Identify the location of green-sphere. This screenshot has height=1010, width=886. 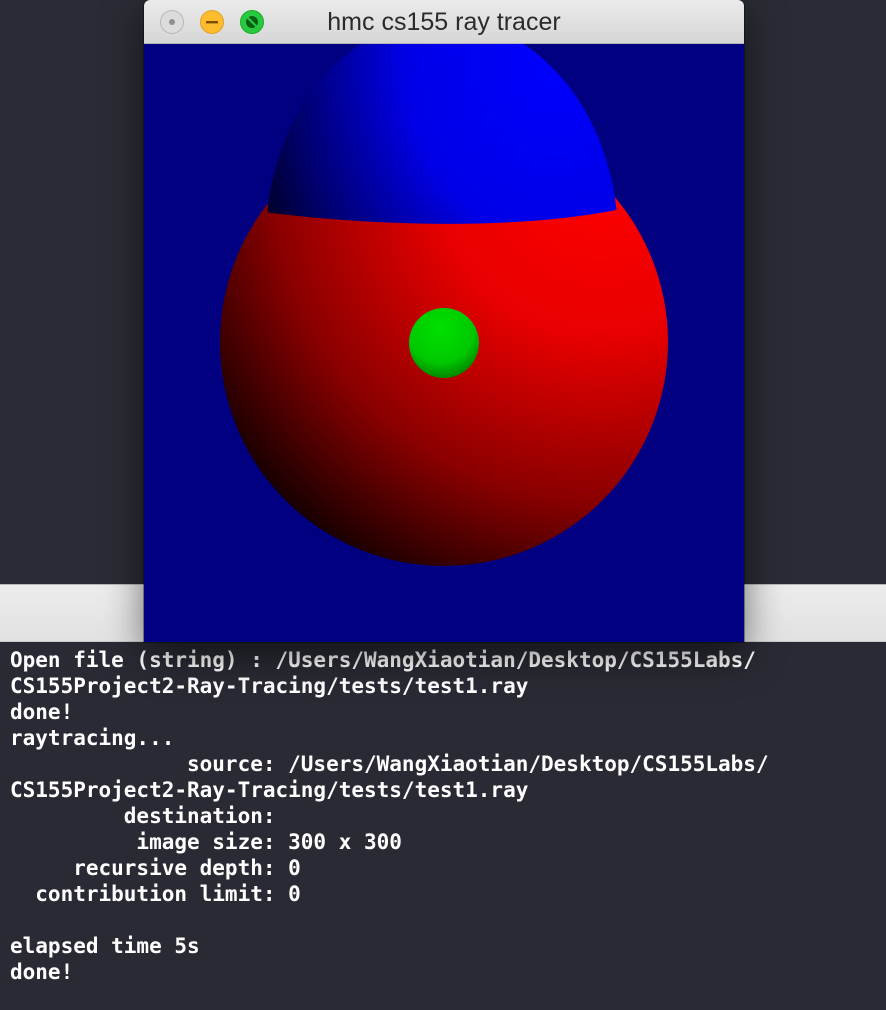
(444, 343).